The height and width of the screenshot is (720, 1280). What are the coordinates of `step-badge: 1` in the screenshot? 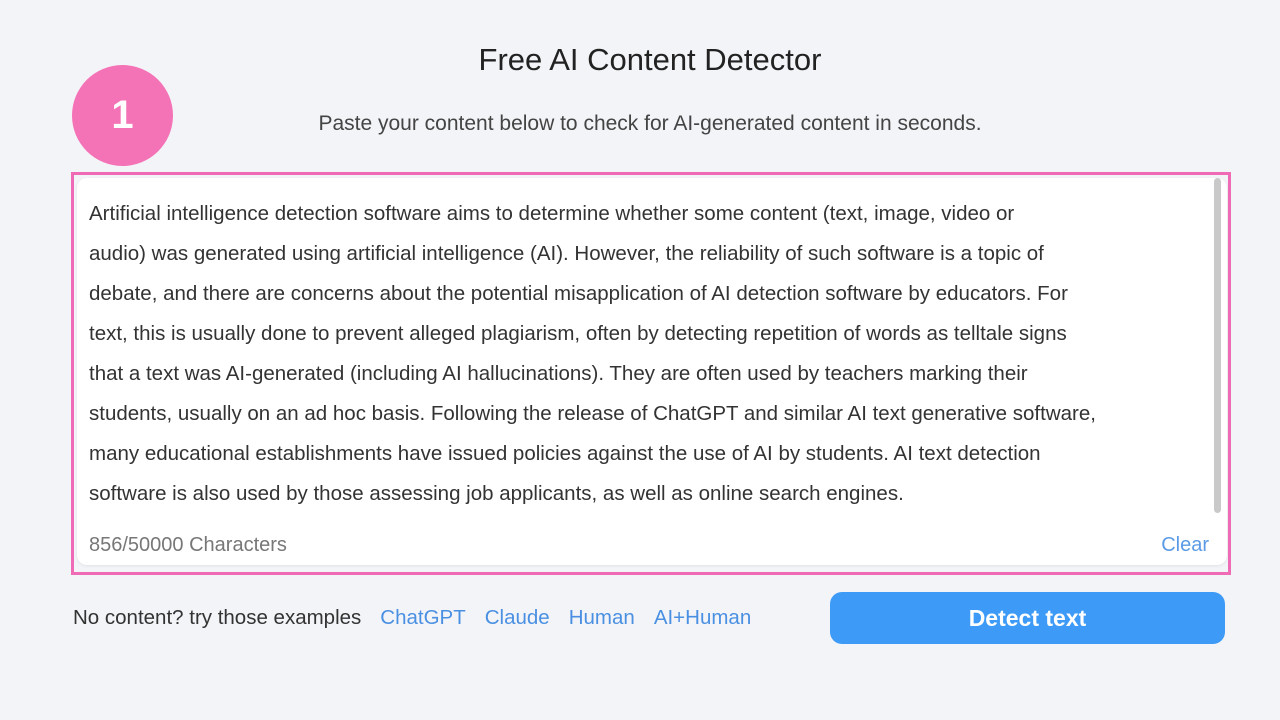 It's located at (122, 115).